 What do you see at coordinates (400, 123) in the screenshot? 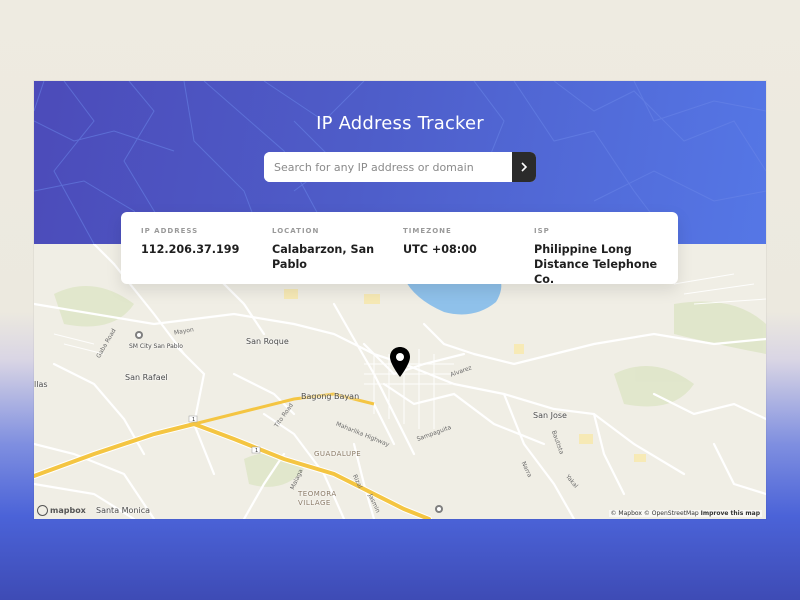
I see `page-title: IP Address Tracker` at bounding box center [400, 123].